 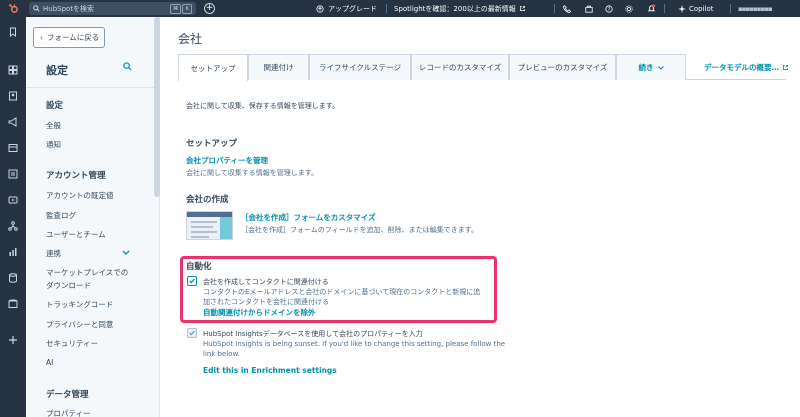 I want to click on database-icon, so click(x=13, y=278).